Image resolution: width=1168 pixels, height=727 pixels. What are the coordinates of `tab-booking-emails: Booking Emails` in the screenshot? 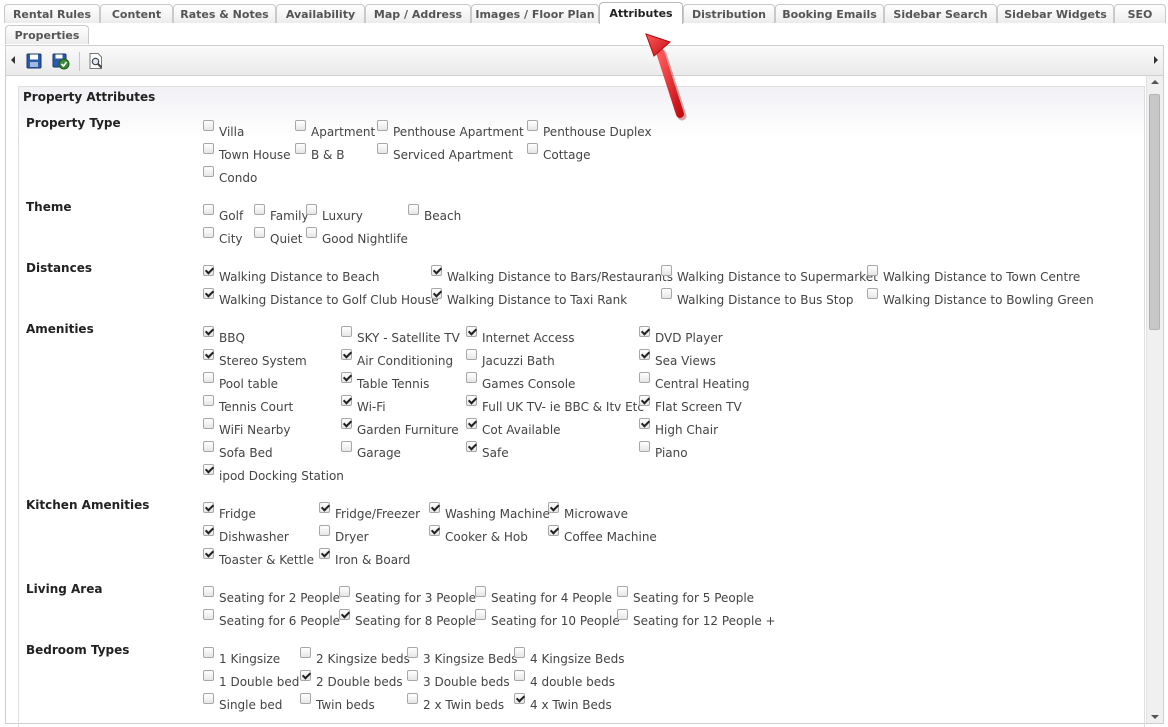 It's located at (829, 13).